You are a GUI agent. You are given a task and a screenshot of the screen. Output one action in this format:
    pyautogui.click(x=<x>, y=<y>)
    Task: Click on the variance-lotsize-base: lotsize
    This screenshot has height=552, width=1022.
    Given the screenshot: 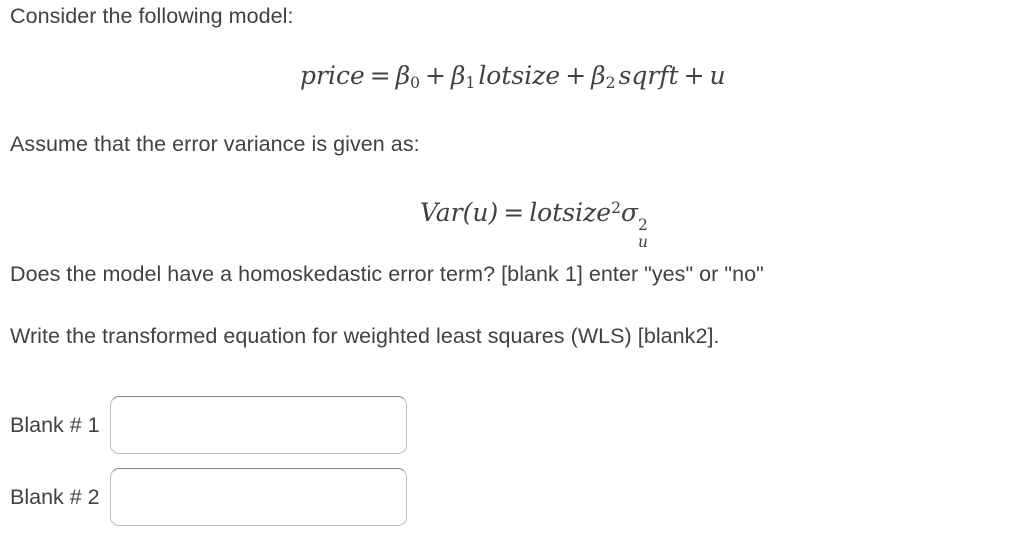 What is the action you would take?
    pyautogui.click(x=570, y=213)
    